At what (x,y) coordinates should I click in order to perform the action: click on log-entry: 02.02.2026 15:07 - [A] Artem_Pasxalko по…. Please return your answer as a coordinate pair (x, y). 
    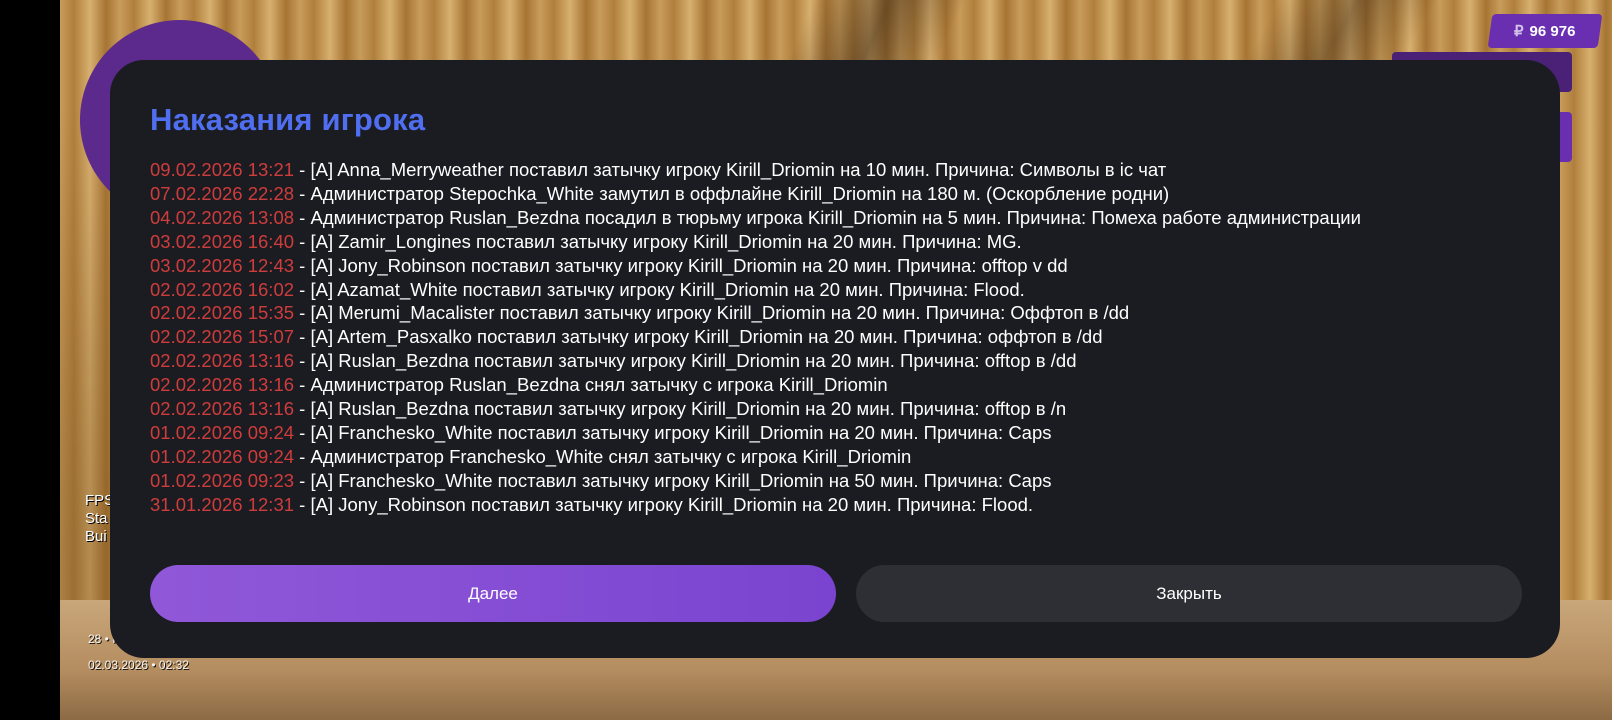
    Looking at the image, I should click on (845, 337).